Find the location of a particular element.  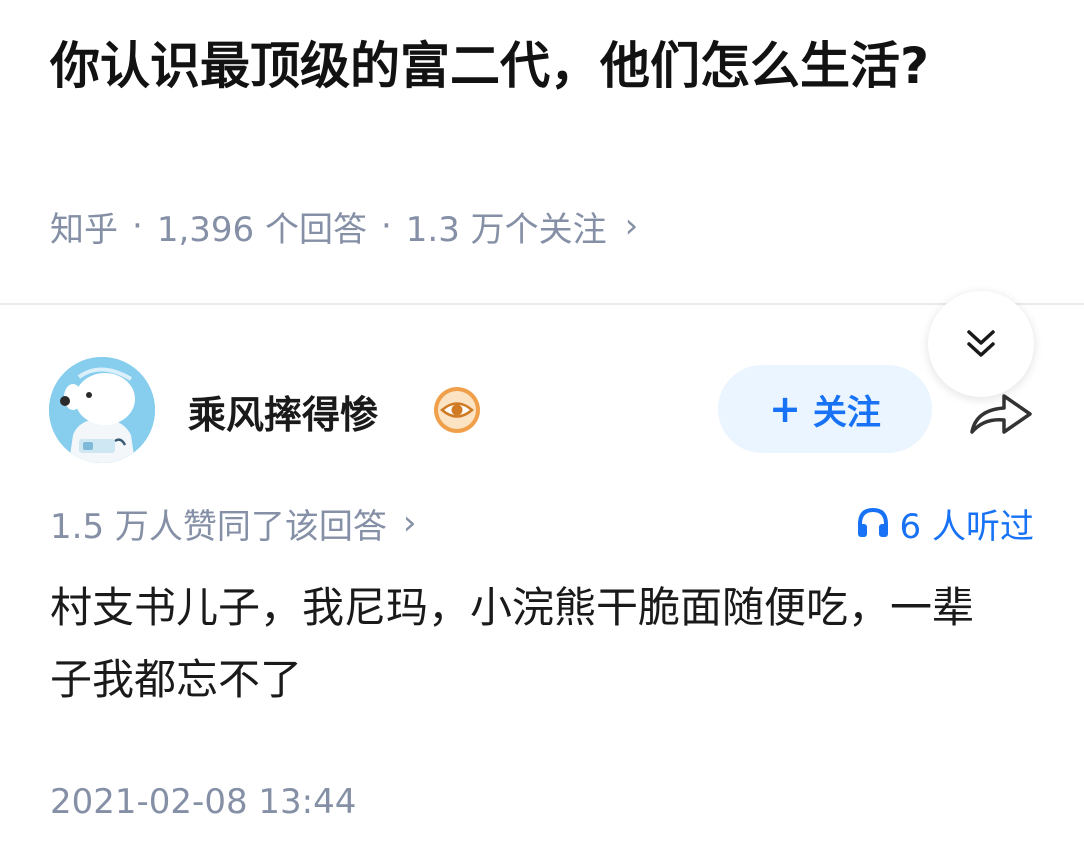

headphones-icon is located at coordinates (872, 522).